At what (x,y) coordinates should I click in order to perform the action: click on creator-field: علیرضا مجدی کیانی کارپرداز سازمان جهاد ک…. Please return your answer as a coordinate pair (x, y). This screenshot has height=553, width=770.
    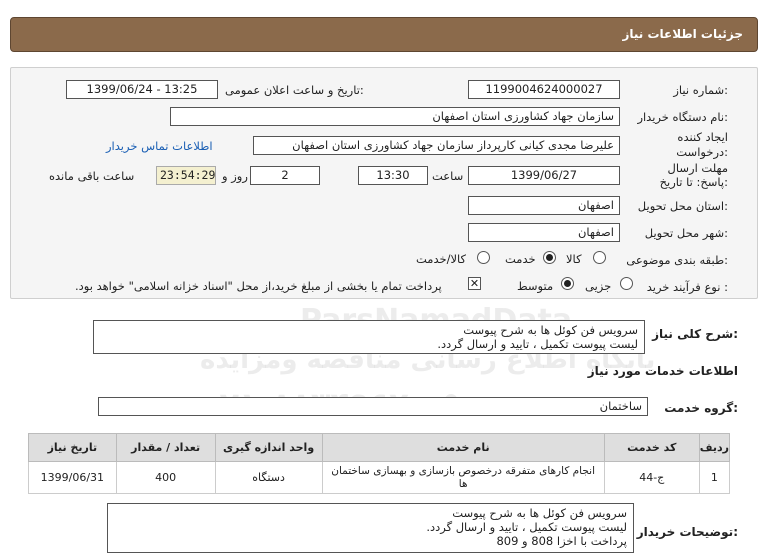
    Looking at the image, I should click on (436, 145).